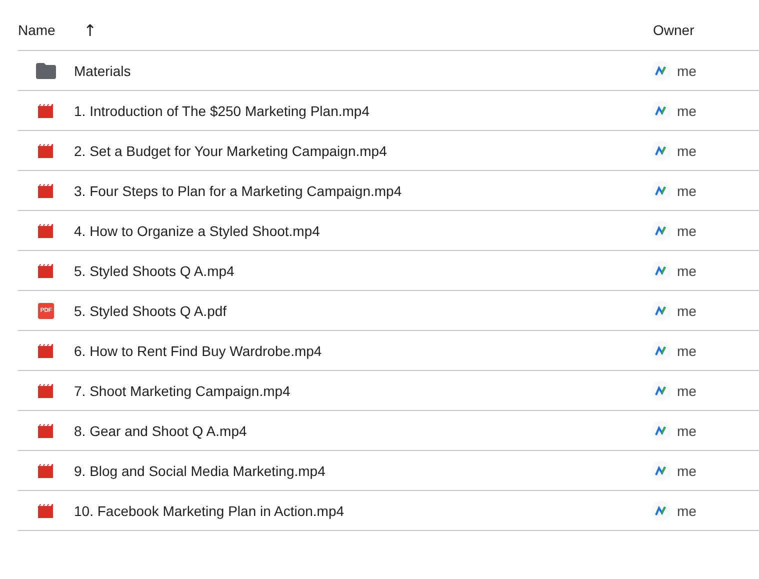  I want to click on file-name: 7. Shoot Marketing Campaign.mp4, so click(363, 390).